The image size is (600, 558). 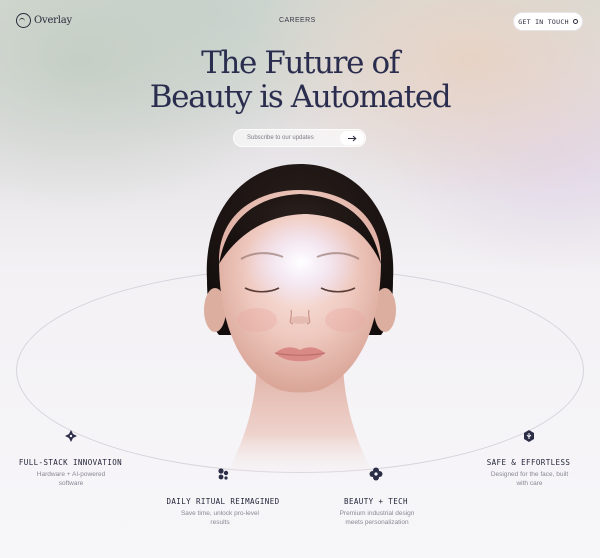 I want to click on shield-leaf-icon, so click(x=529, y=436).